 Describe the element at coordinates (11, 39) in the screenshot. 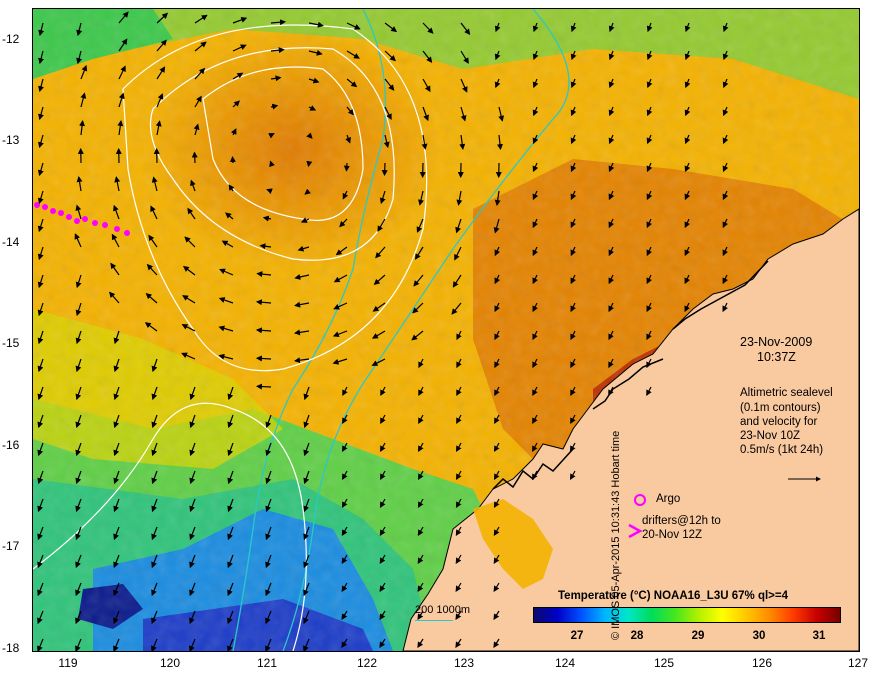

I see `y-axis-label: -12` at that location.